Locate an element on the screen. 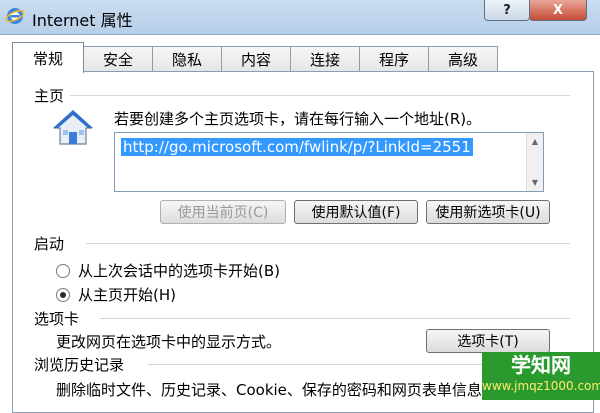 This screenshot has height=413, width=600. use-default-button: 使用默认值(F) is located at coordinates (356, 212).